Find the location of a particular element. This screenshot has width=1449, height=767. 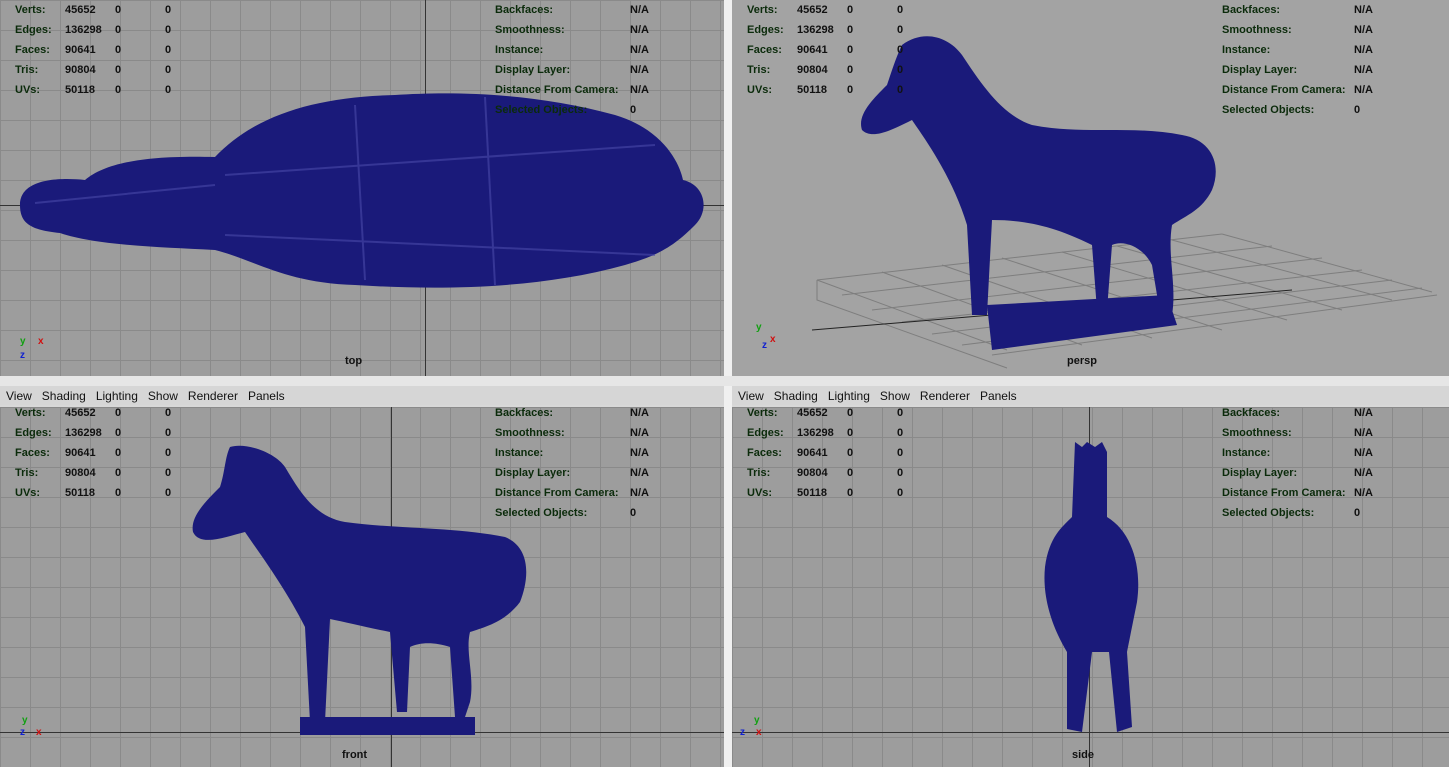

horse-mesh-side is located at coordinates (1092, 587).